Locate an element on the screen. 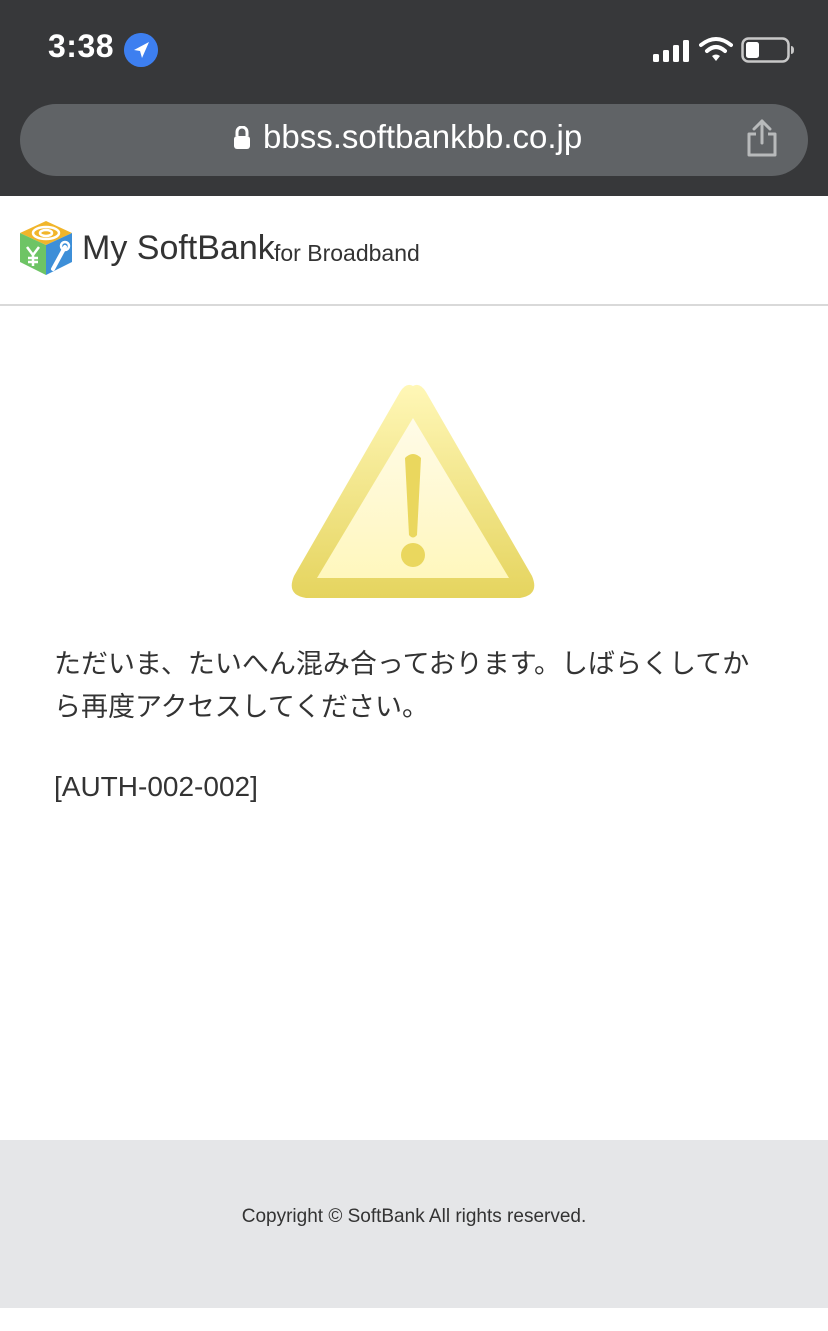 The width and height of the screenshot is (828, 1331). softbank-cube-logo-icon is located at coordinates (46, 248).